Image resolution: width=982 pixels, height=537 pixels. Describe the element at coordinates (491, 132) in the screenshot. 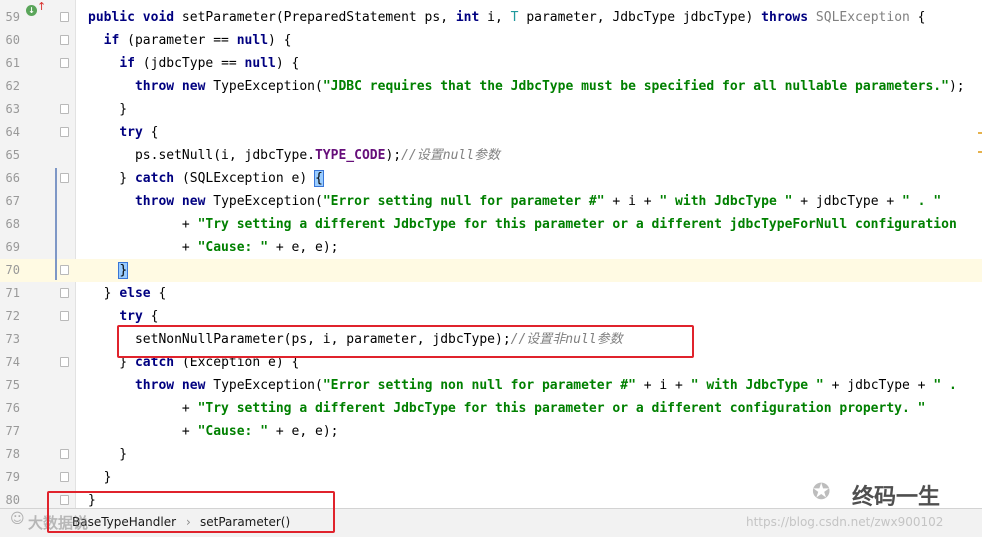

I see `code-line: 64 try {` at that location.